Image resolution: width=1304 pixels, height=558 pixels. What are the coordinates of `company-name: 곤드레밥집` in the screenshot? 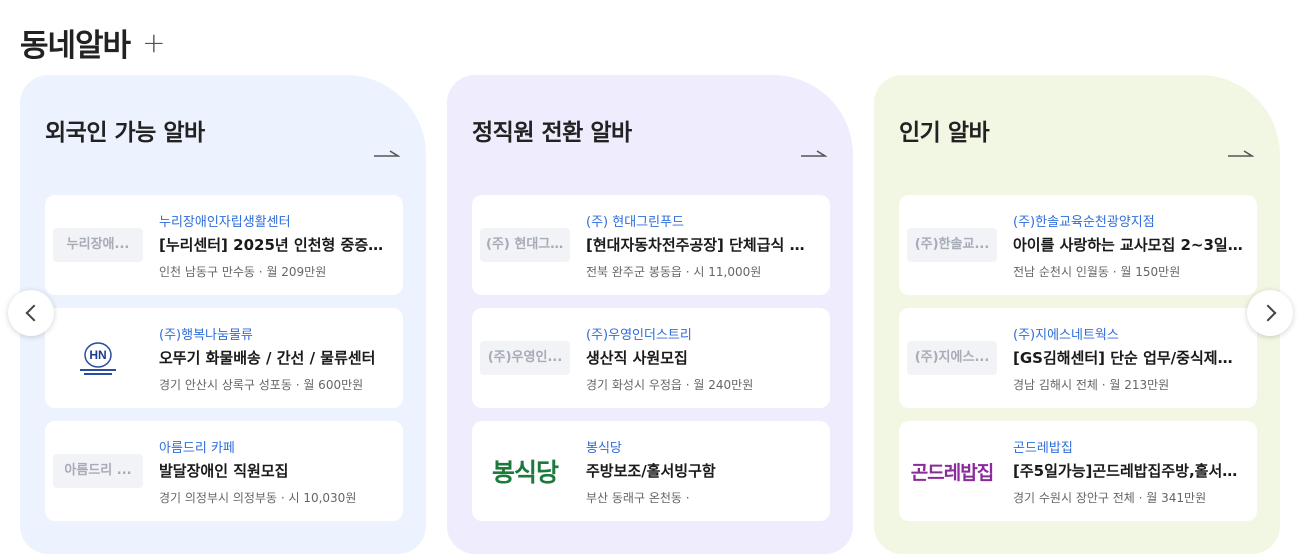 It's located at (1043, 446).